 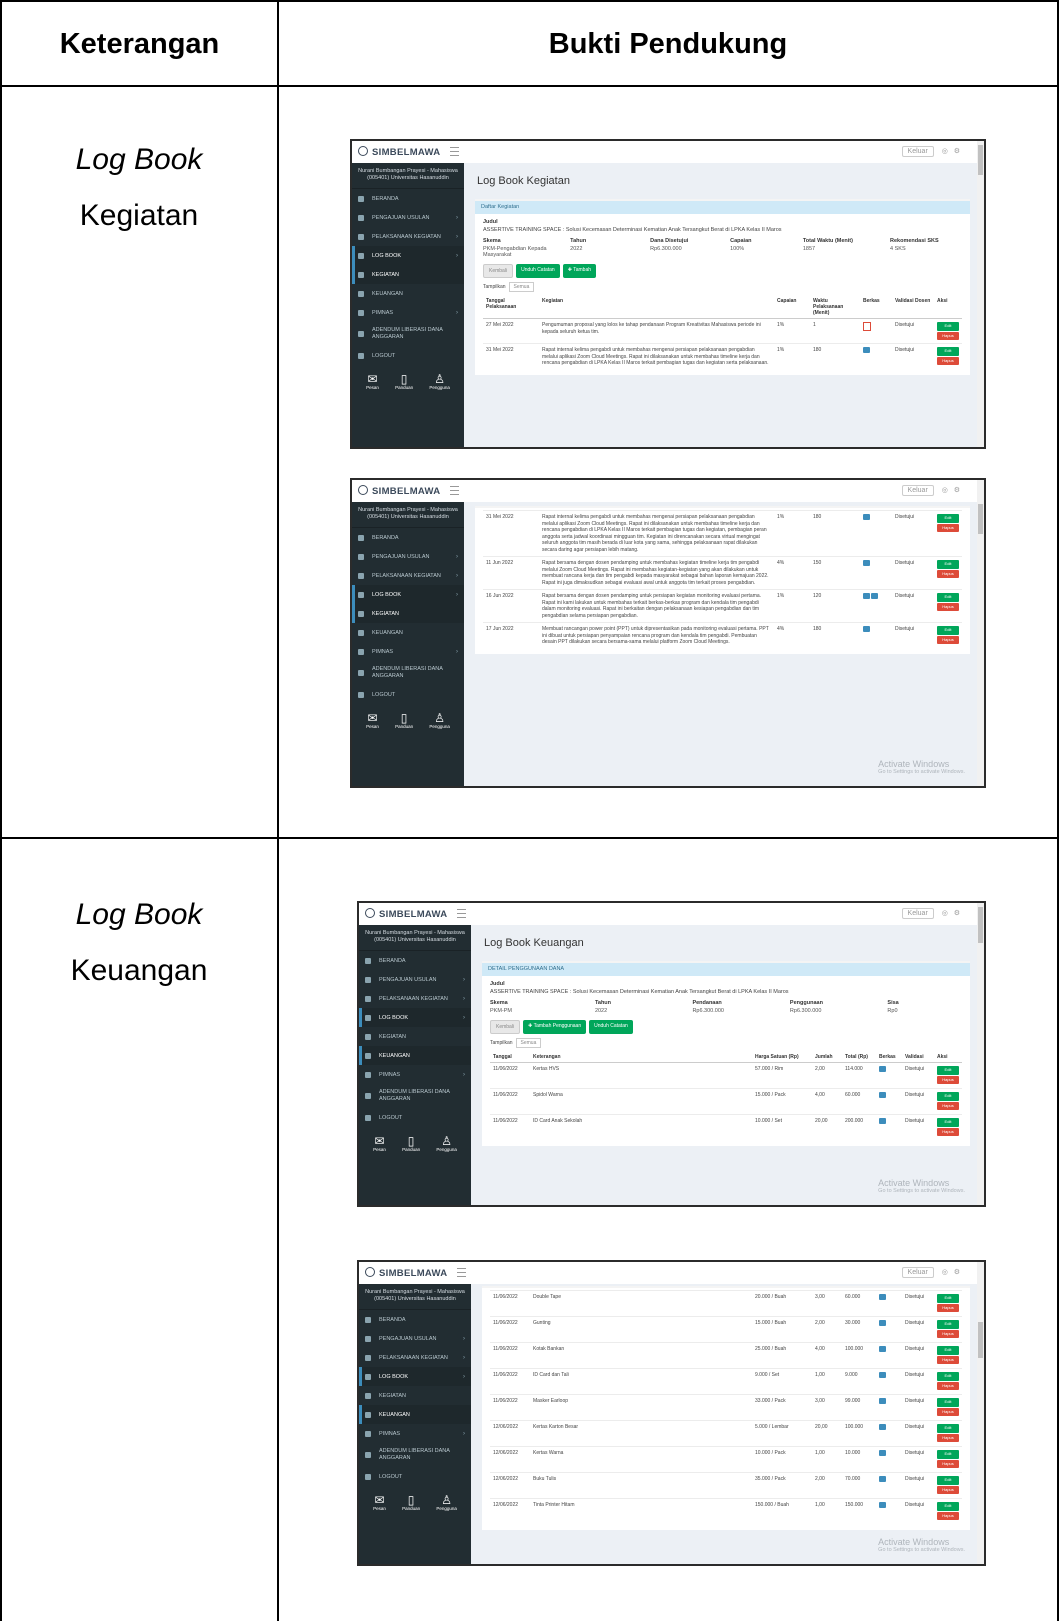 What do you see at coordinates (980, 294) in the screenshot?
I see `scrollbar` at bounding box center [980, 294].